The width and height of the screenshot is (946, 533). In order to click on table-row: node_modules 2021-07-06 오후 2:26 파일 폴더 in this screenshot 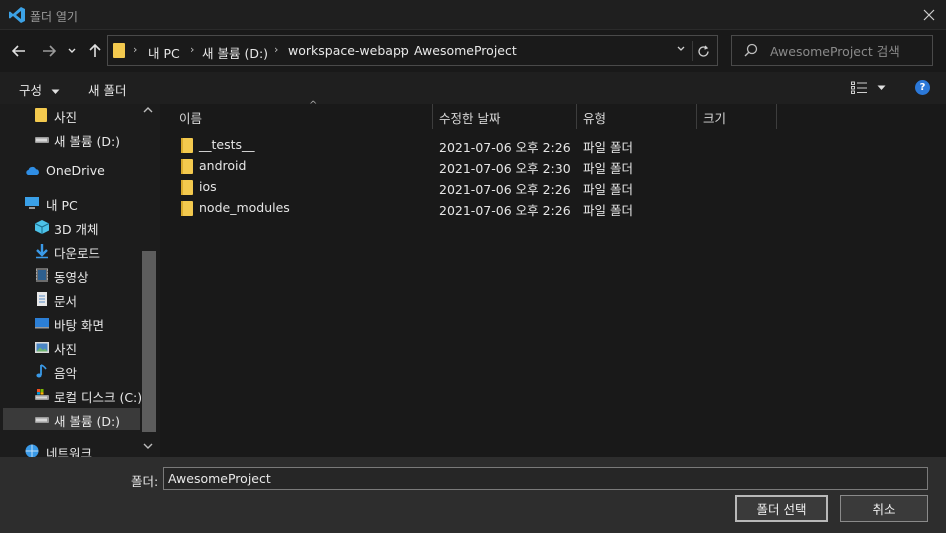, I will do `click(460, 208)`.